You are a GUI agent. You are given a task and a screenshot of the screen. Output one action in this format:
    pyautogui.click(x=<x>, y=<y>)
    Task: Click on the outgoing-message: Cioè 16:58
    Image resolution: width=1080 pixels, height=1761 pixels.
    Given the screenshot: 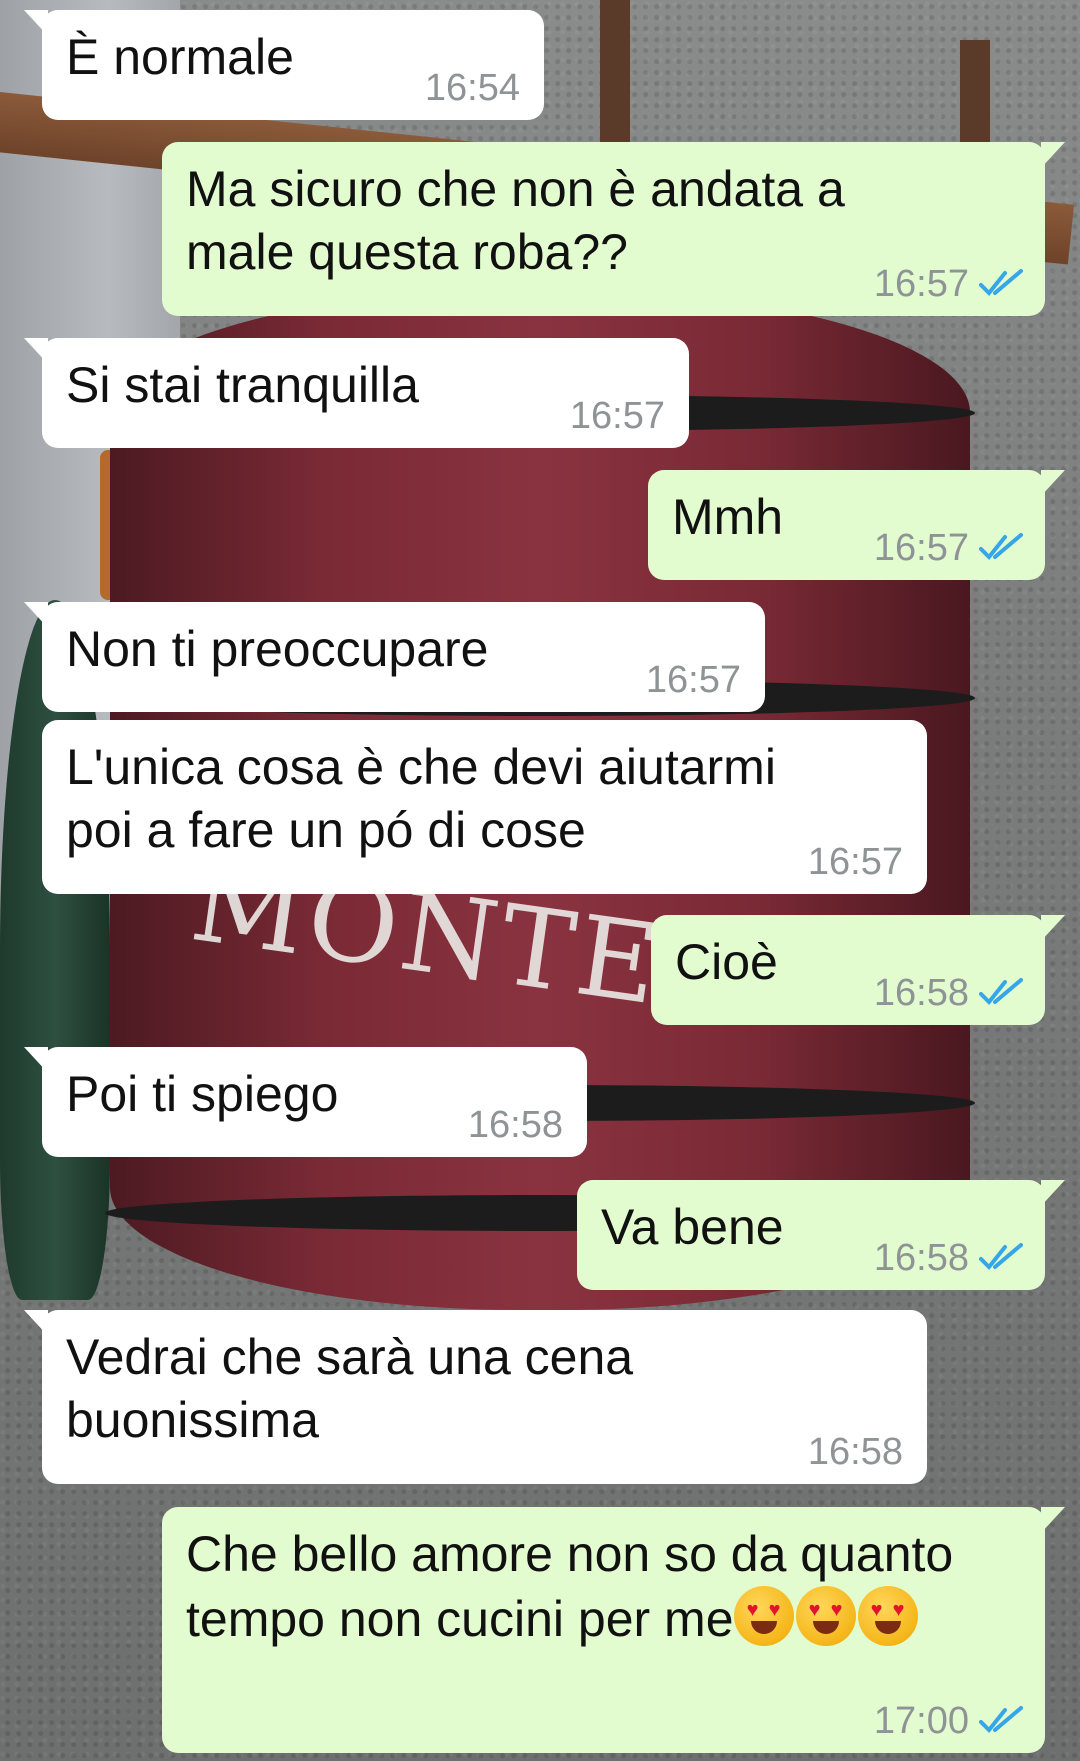 What is the action you would take?
    pyautogui.click(x=858, y=970)
    